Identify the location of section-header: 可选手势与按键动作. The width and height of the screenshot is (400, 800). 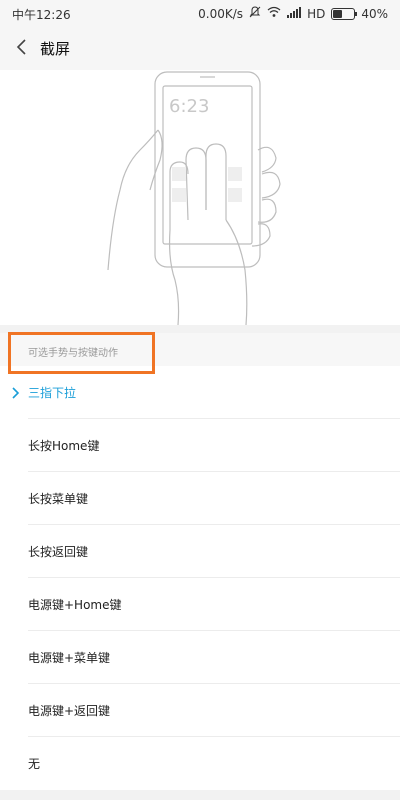
(200, 349).